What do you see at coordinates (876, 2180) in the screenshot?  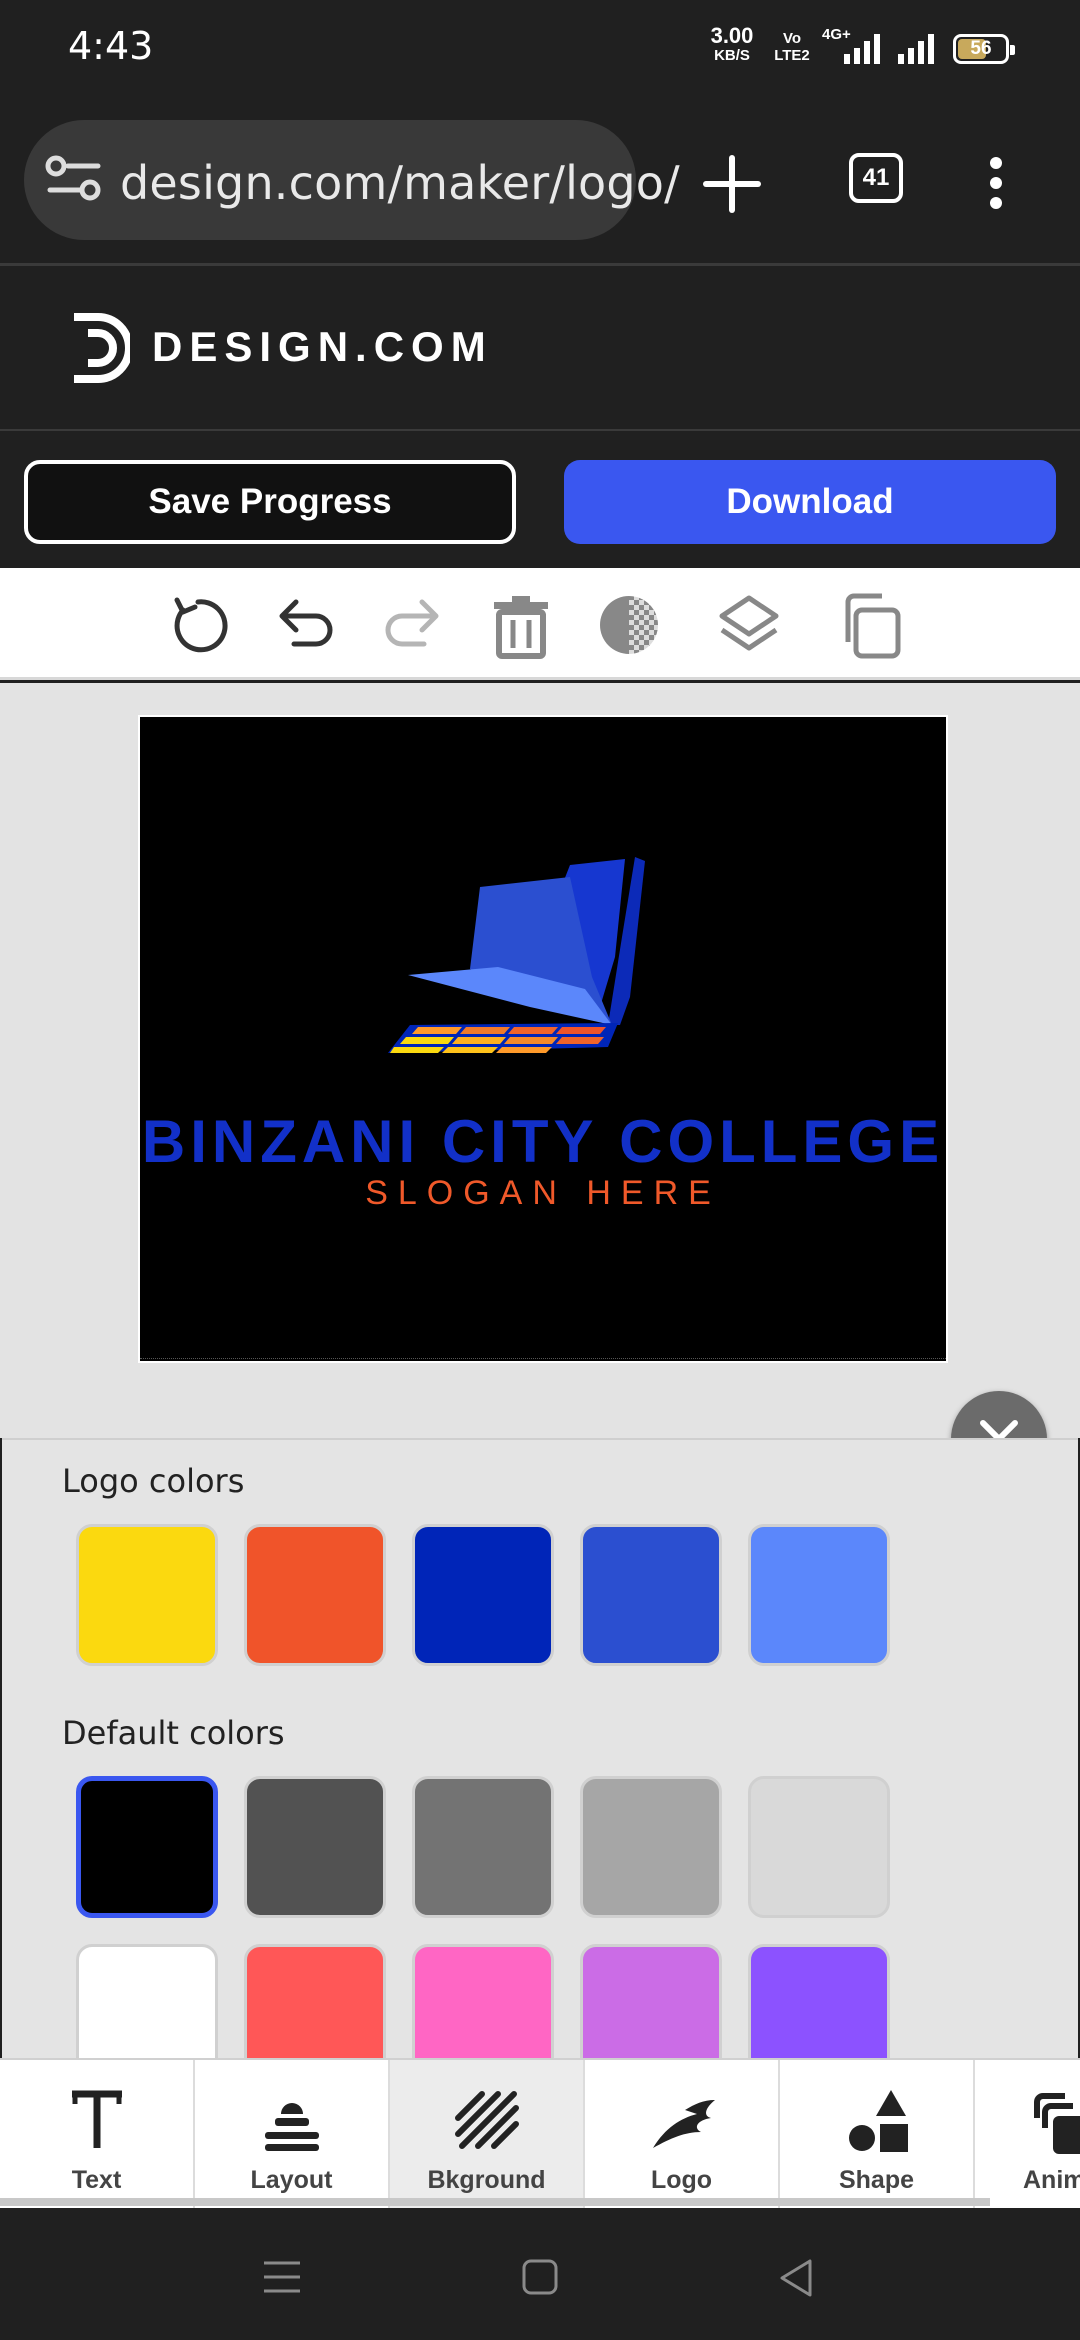 I see `nav-label-shape: Shape` at bounding box center [876, 2180].